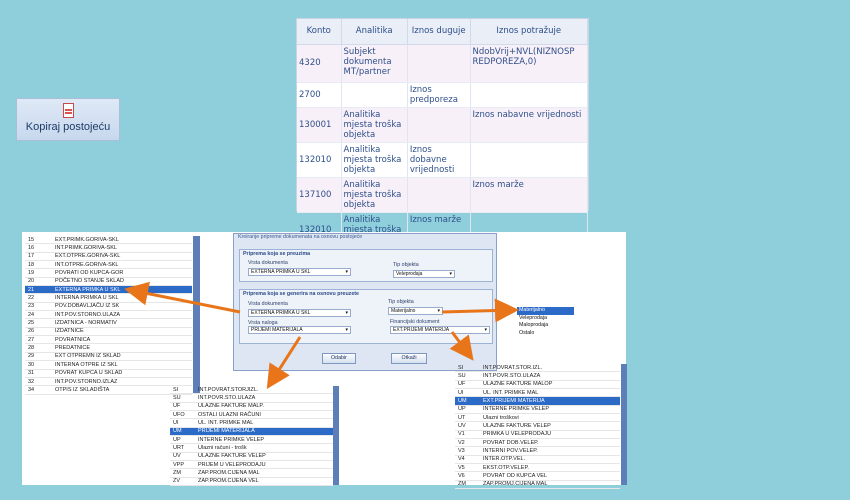 This screenshot has height=500, width=850. What do you see at coordinates (480, 310) in the screenshot?
I see `arrow-to-popup` at bounding box center [480, 310].